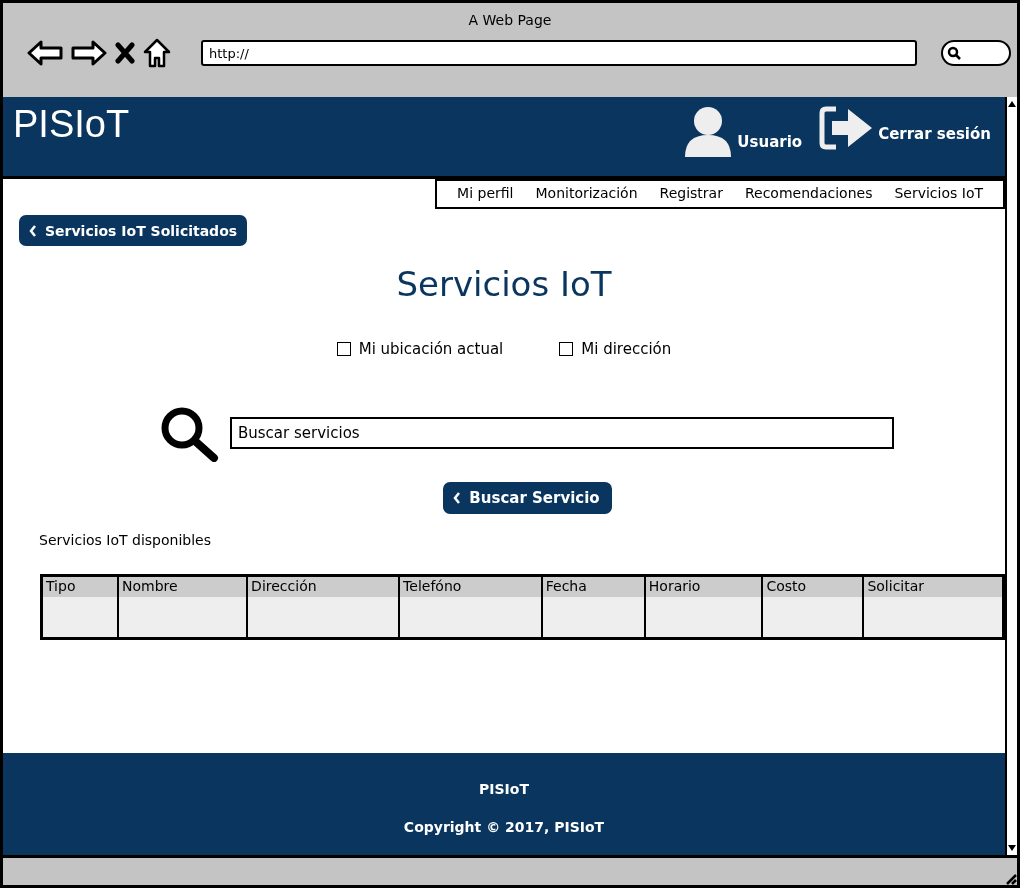  What do you see at coordinates (340, 124) in the screenshot?
I see `logo: PISIoT` at bounding box center [340, 124].